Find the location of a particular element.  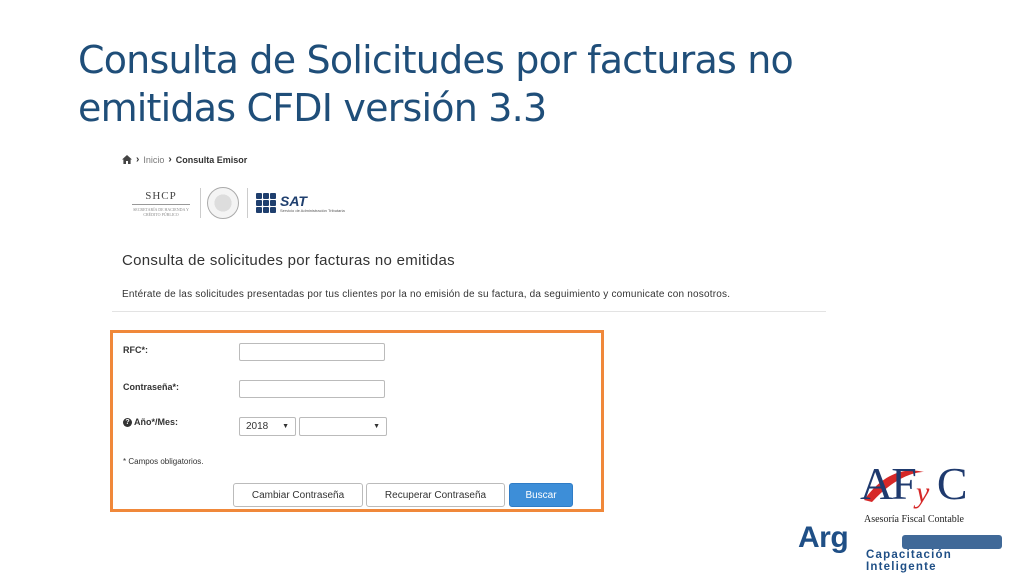

year-month-label-text: Año*/Mes: is located at coordinates (156, 422).